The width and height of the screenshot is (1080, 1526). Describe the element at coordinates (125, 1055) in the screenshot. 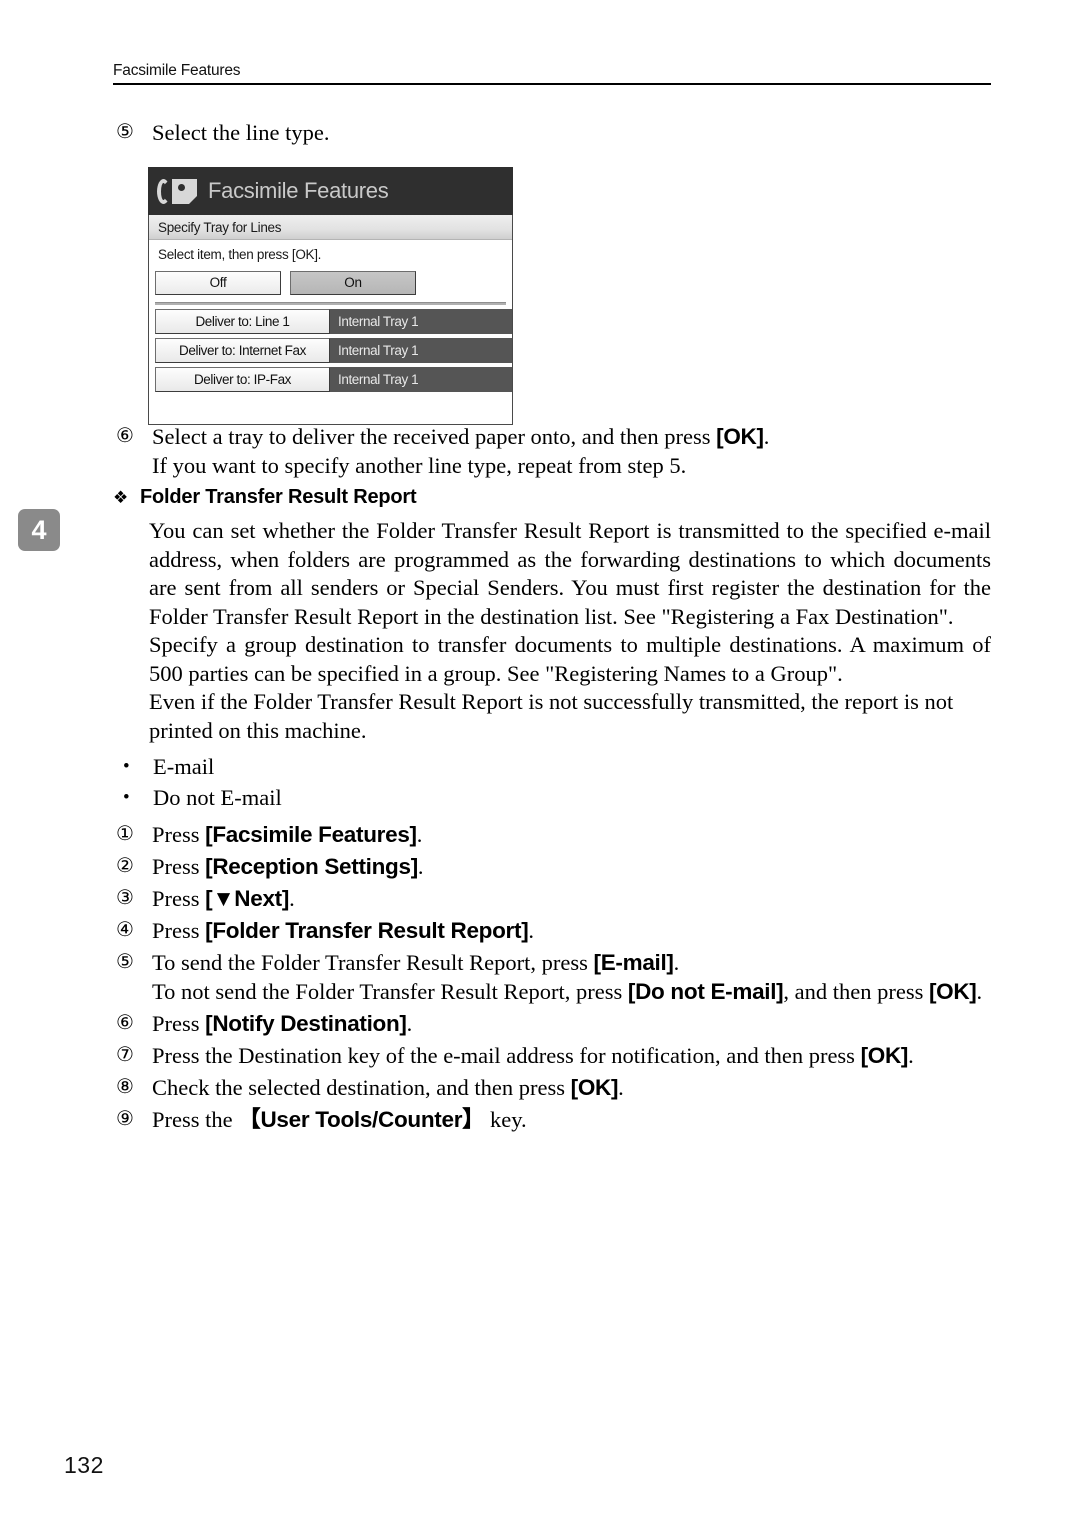

I see `step-marker: ⑦` at that location.